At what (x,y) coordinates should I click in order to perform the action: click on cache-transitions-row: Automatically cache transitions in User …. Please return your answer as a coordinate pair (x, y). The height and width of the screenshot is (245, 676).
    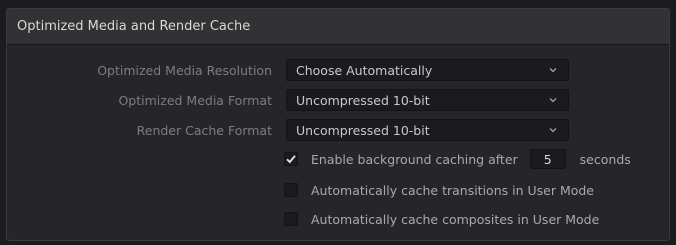
    Looking at the image, I should click on (439, 190).